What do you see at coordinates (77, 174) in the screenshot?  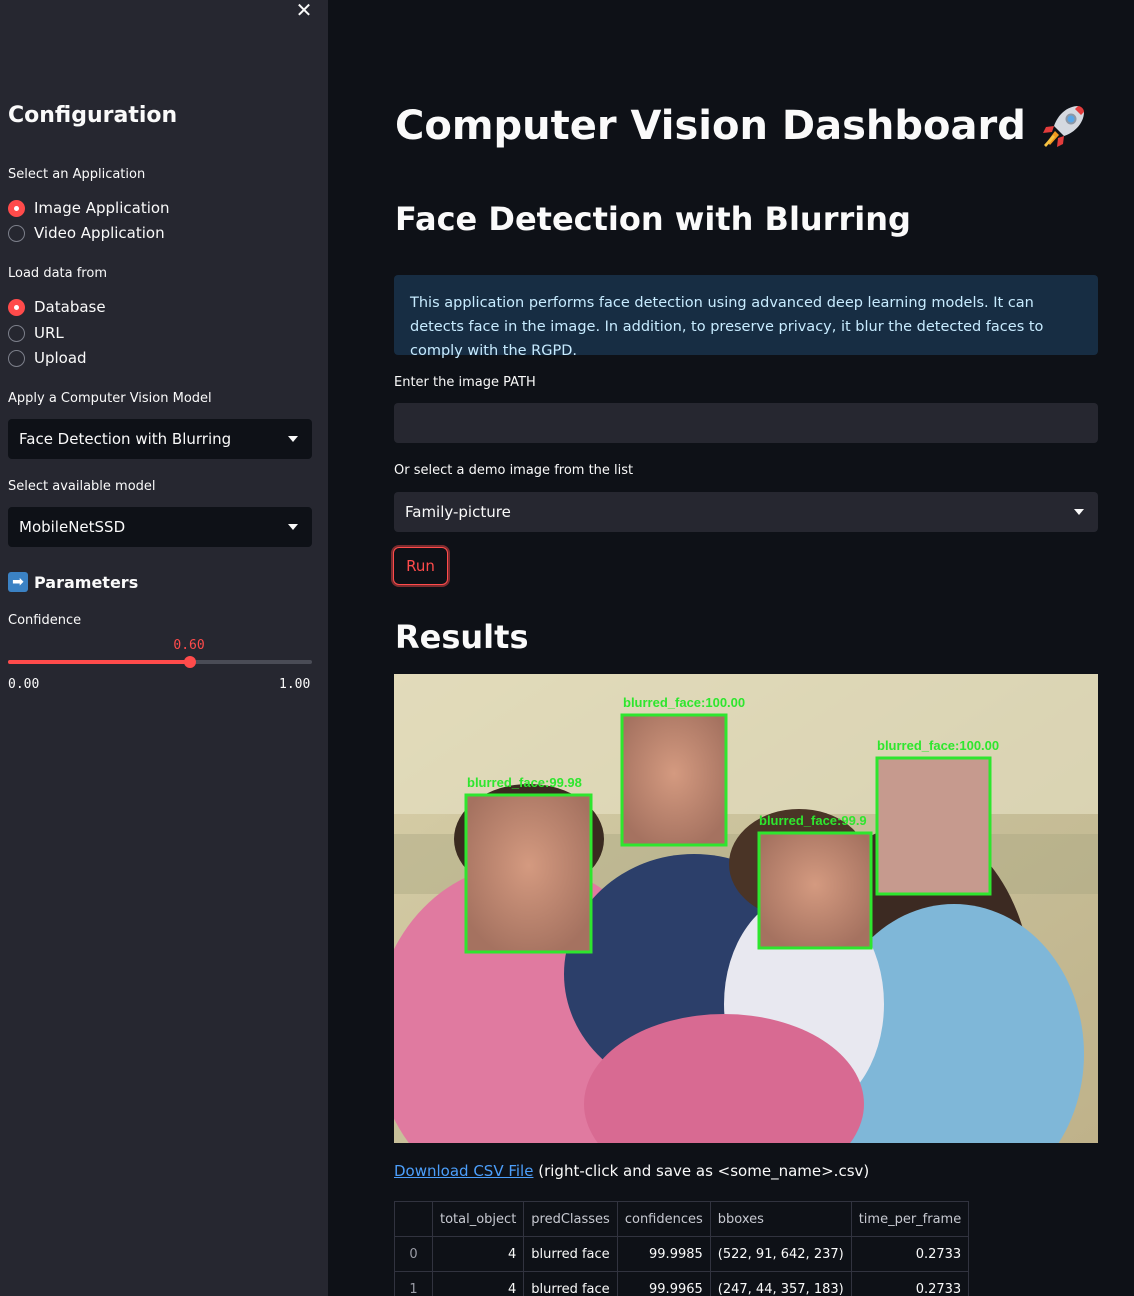 I see `application-label: Select an Application` at bounding box center [77, 174].